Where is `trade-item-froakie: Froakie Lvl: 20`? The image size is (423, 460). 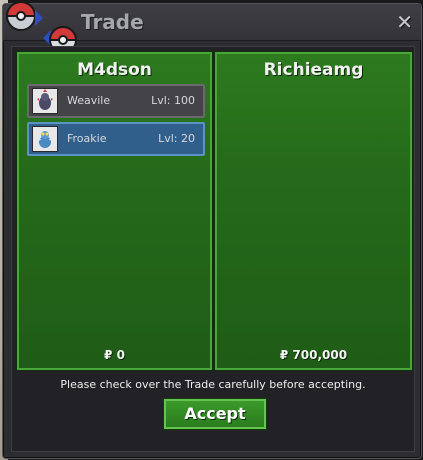 trade-item-froakie: Froakie Lvl: 20 is located at coordinates (116, 139).